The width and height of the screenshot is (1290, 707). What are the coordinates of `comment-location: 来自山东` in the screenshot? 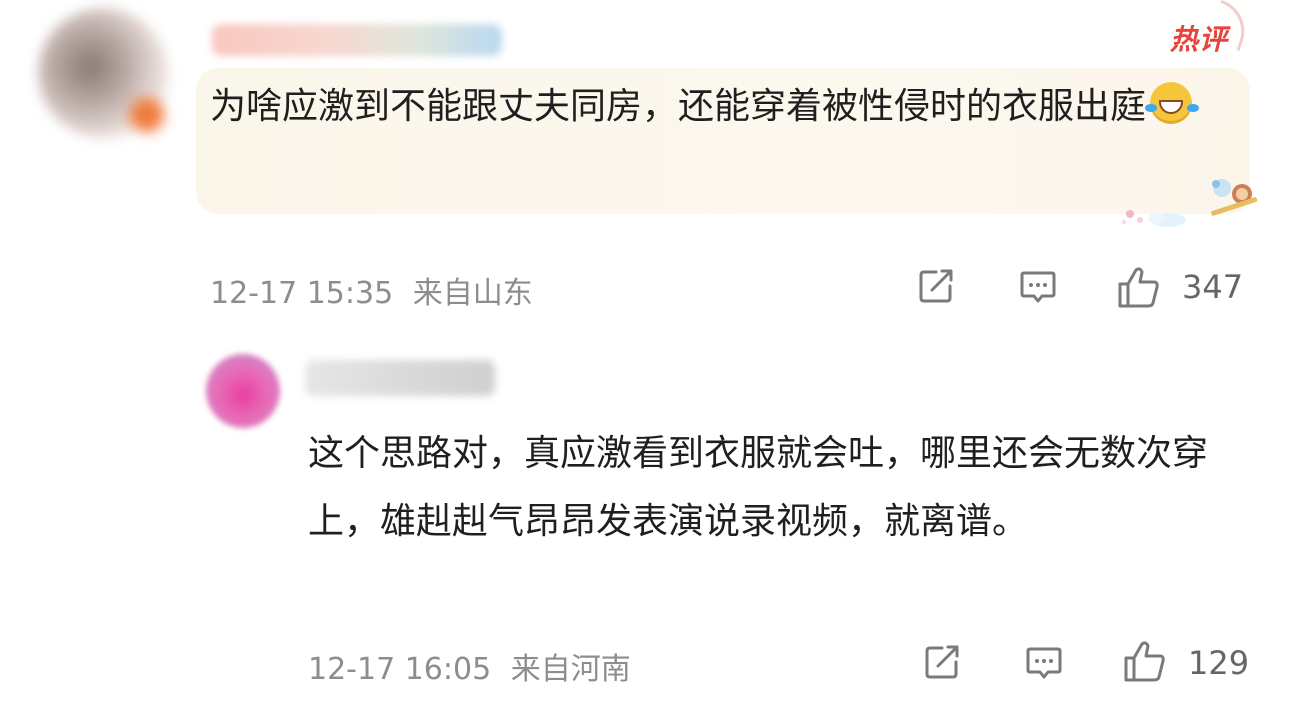 It's located at (472, 293).